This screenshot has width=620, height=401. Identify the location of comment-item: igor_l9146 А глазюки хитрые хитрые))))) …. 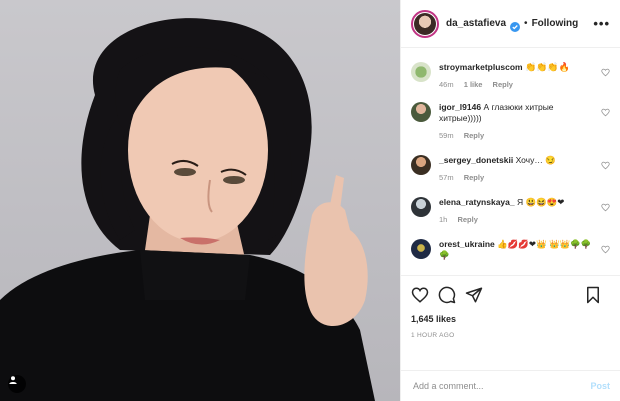
(510, 121).